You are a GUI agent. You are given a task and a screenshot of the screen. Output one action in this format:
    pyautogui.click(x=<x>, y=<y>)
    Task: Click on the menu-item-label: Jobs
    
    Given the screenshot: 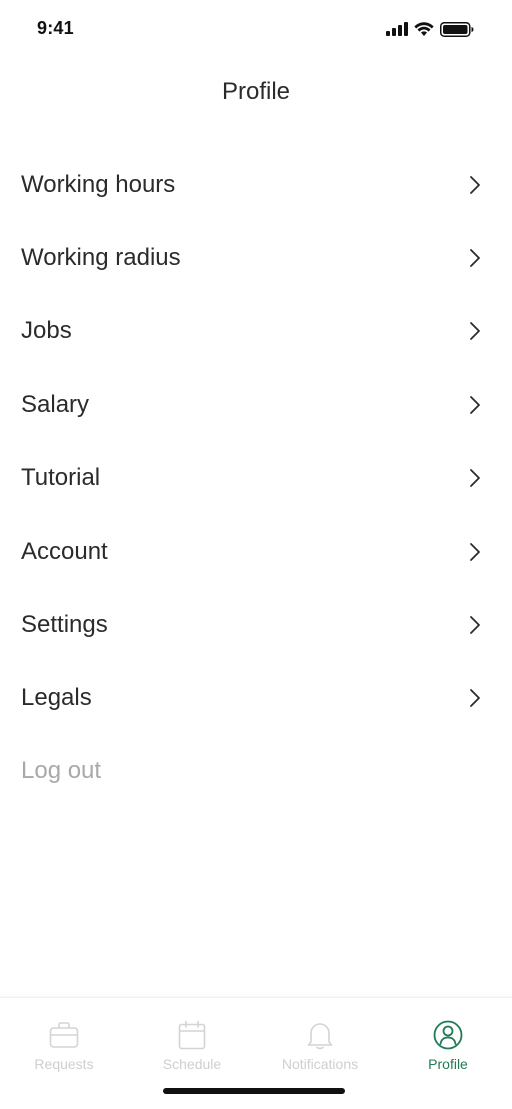 What is the action you would take?
    pyautogui.click(x=46, y=331)
    